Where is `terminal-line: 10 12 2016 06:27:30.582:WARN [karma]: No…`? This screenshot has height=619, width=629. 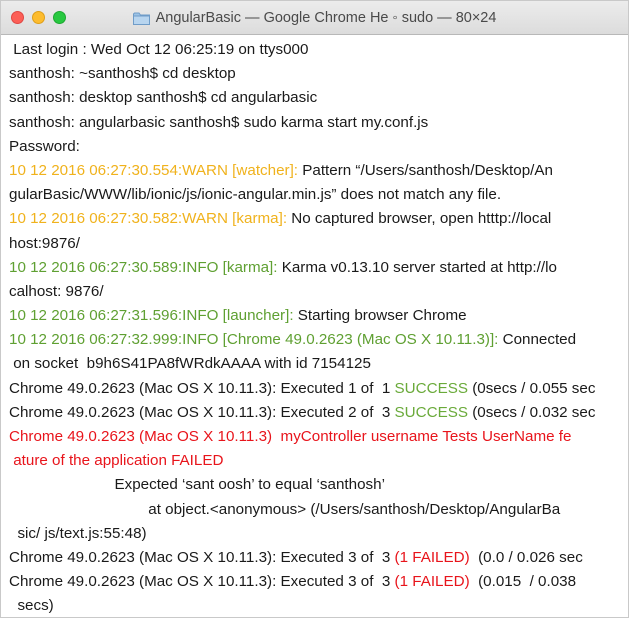 terminal-line: 10 12 2016 06:27:30.582:WARN [karma]: No… is located at coordinates (318, 219).